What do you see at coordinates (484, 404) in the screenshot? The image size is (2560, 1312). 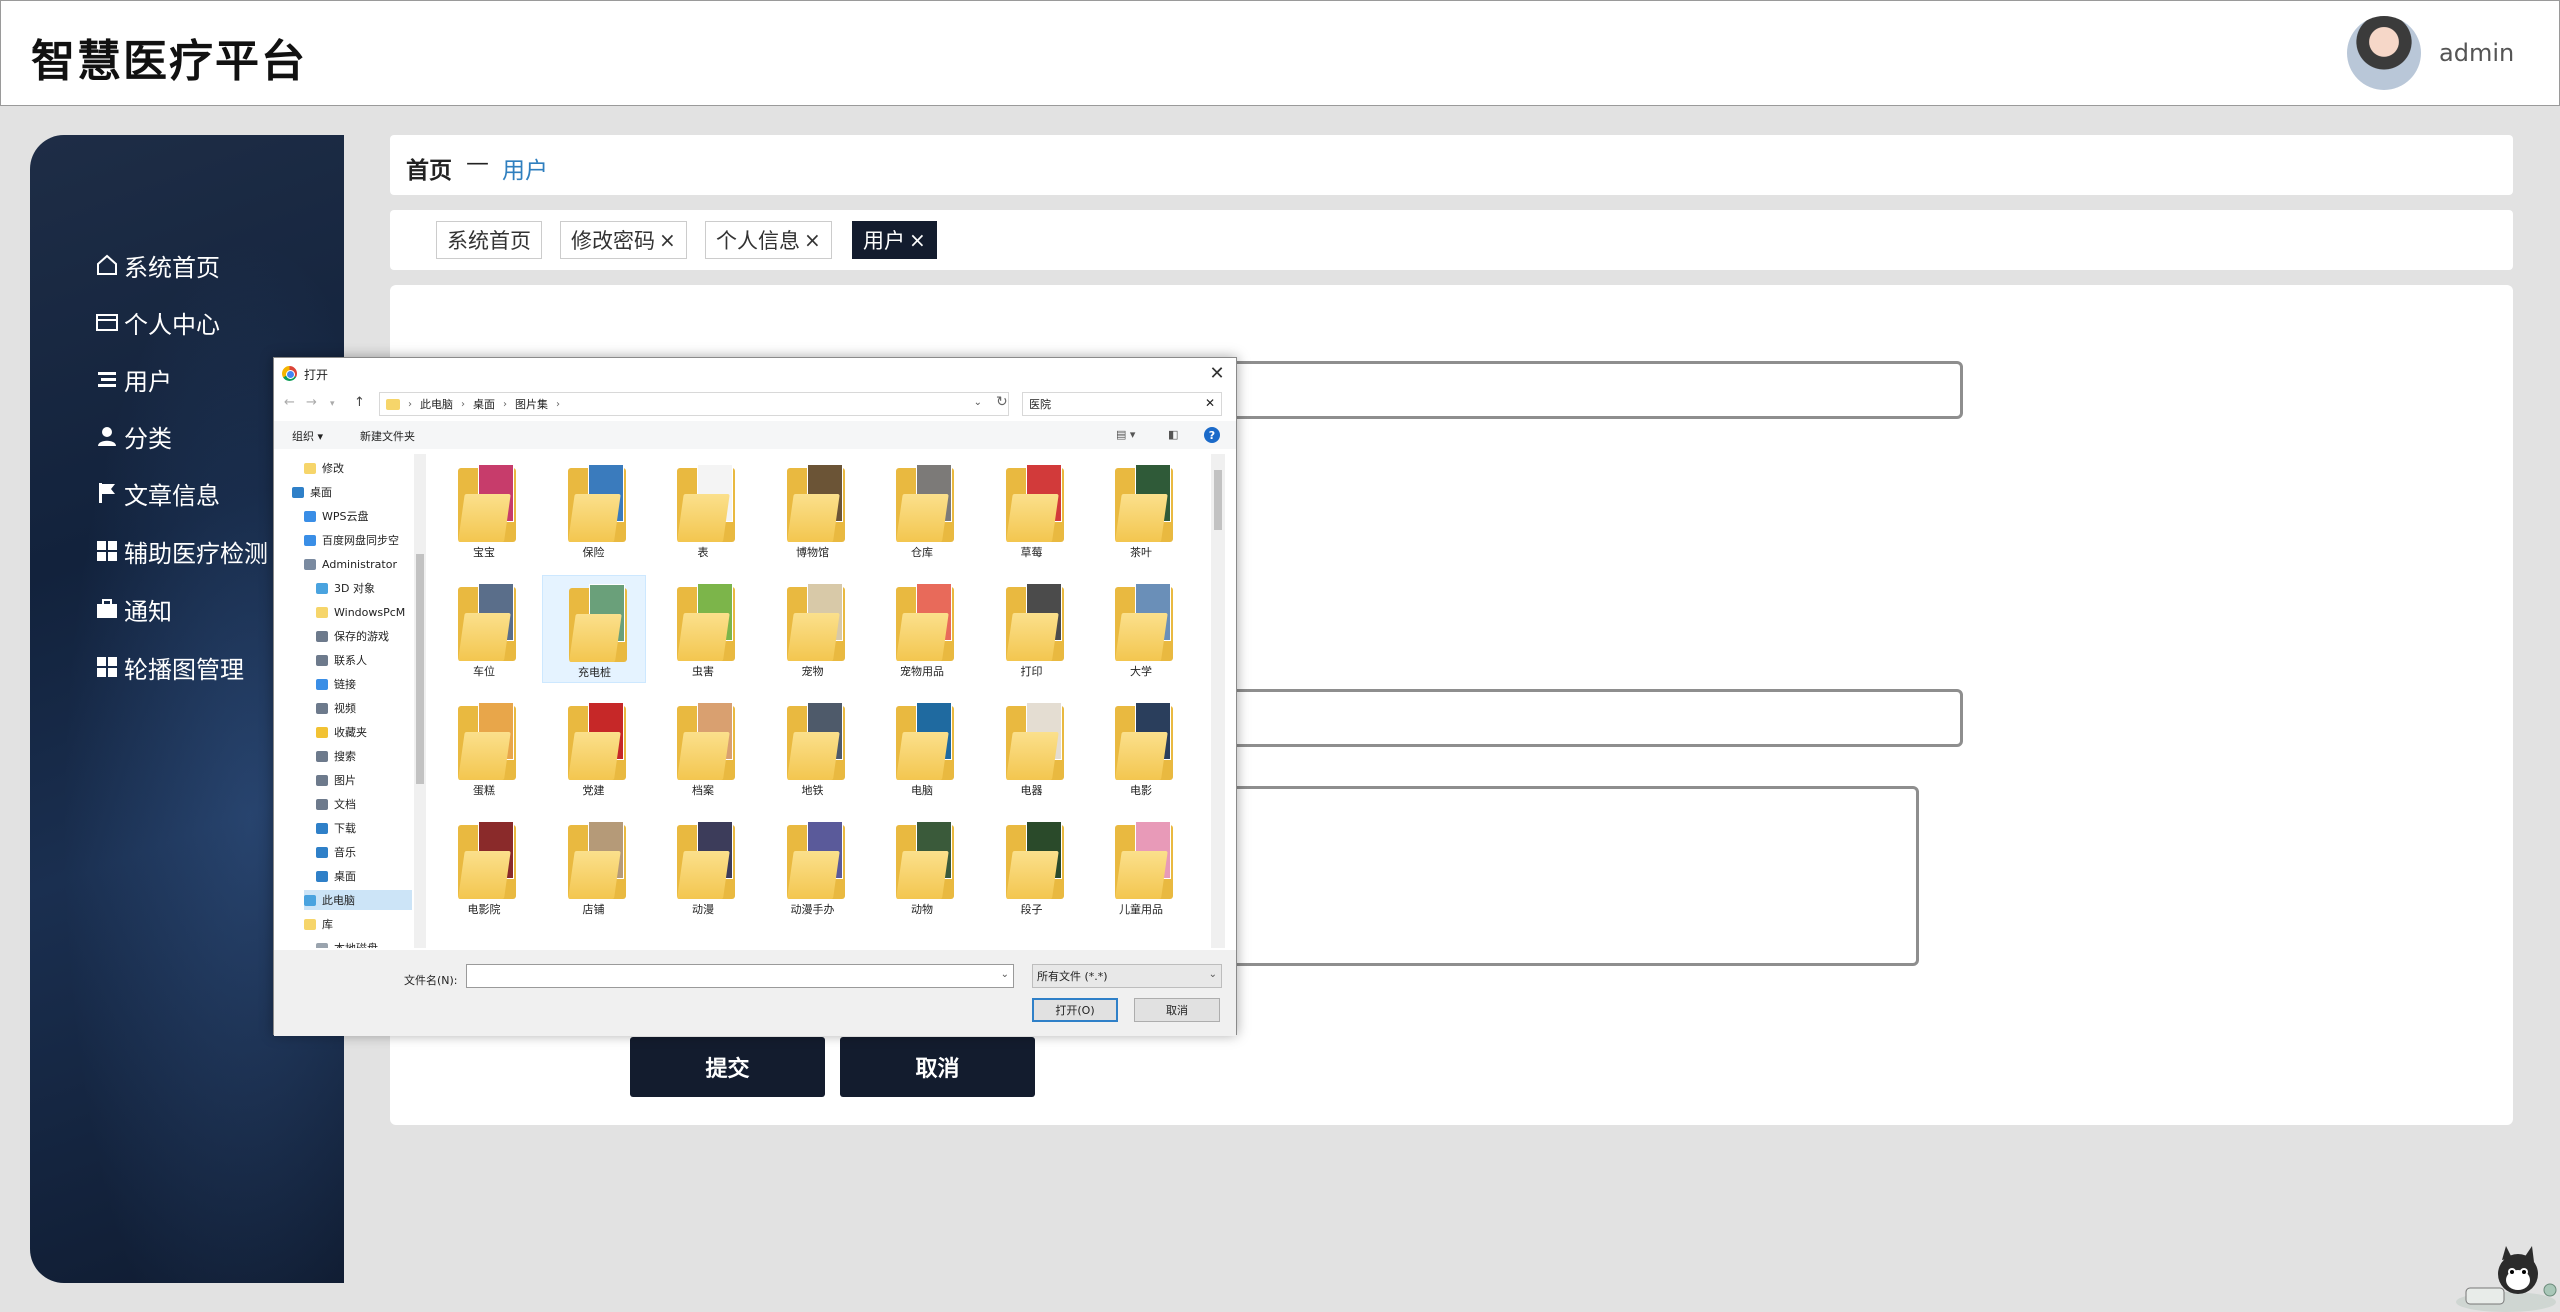 I see `address-segment: 桌面` at bounding box center [484, 404].